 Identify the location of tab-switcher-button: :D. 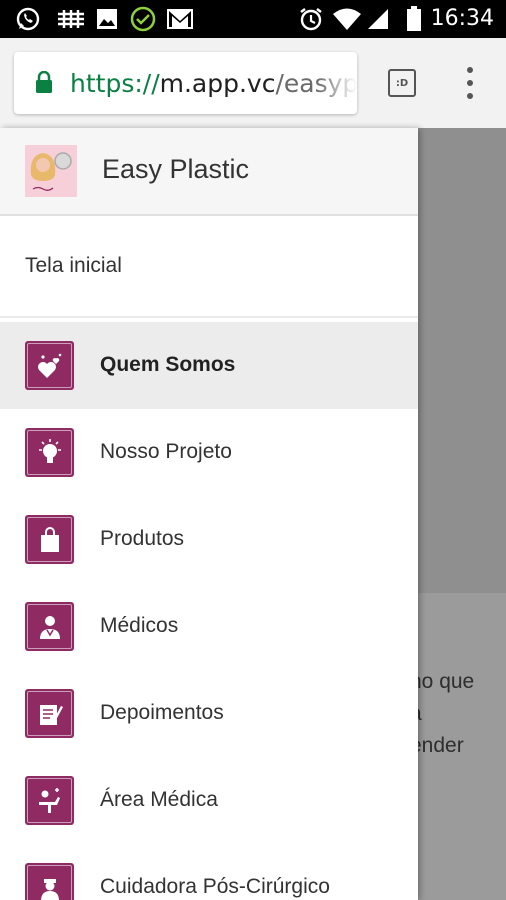
(402, 83).